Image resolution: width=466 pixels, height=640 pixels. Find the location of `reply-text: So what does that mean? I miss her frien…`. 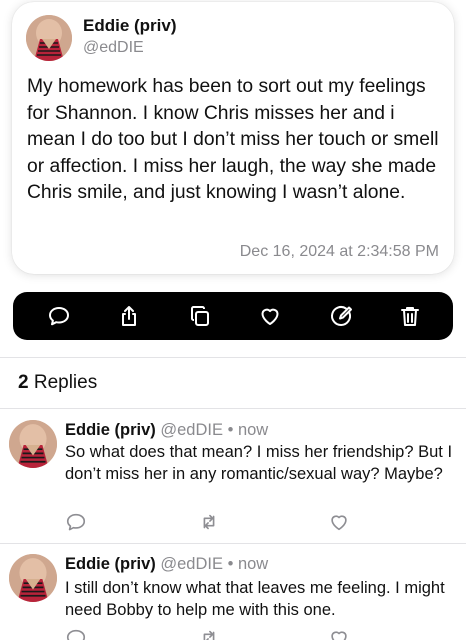

reply-text: So what does that mean? I miss her frien… is located at coordinates (259, 463).